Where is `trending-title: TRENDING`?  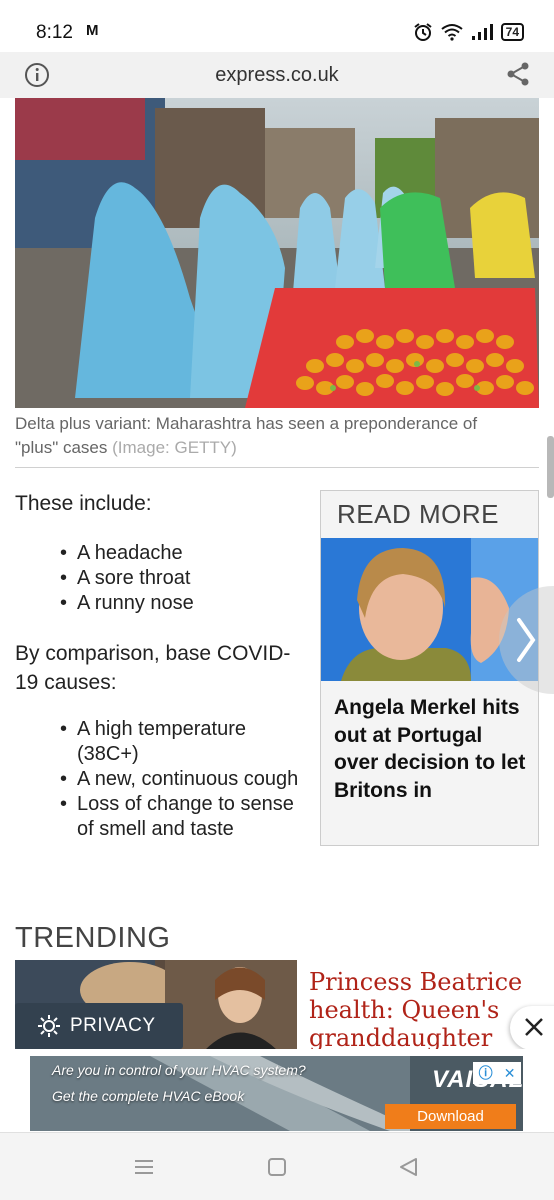 trending-title: TRENDING is located at coordinates (93, 938).